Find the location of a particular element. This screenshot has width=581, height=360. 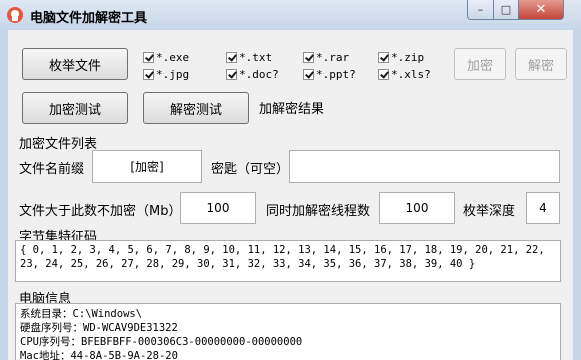

size-limit-label: 文件大于此数不加密（Mb） is located at coordinates (100, 211).